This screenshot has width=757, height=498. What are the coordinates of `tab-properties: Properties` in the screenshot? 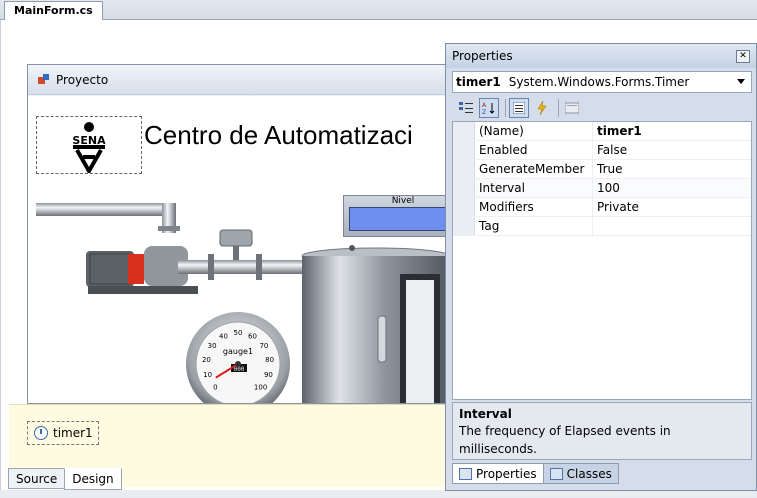 It's located at (498, 473).